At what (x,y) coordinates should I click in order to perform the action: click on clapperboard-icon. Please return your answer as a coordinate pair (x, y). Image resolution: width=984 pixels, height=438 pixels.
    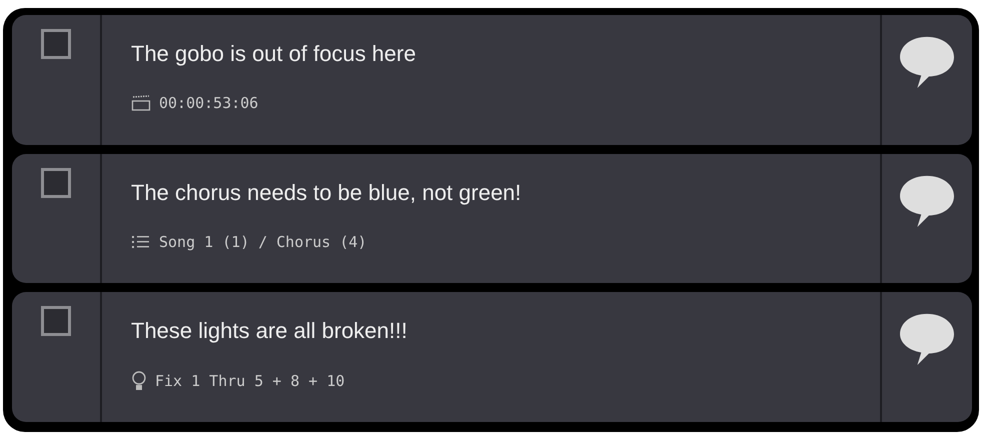
    Looking at the image, I should click on (141, 103).